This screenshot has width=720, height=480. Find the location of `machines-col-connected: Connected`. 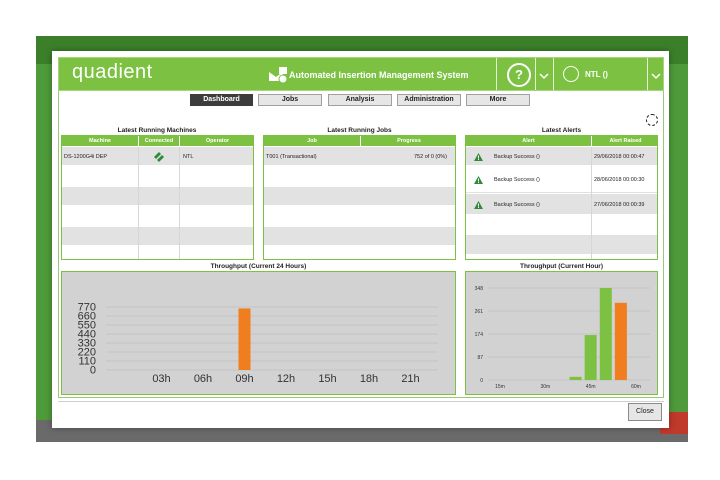

machines-col-connected: Connected is located at coordinates (159, 141).